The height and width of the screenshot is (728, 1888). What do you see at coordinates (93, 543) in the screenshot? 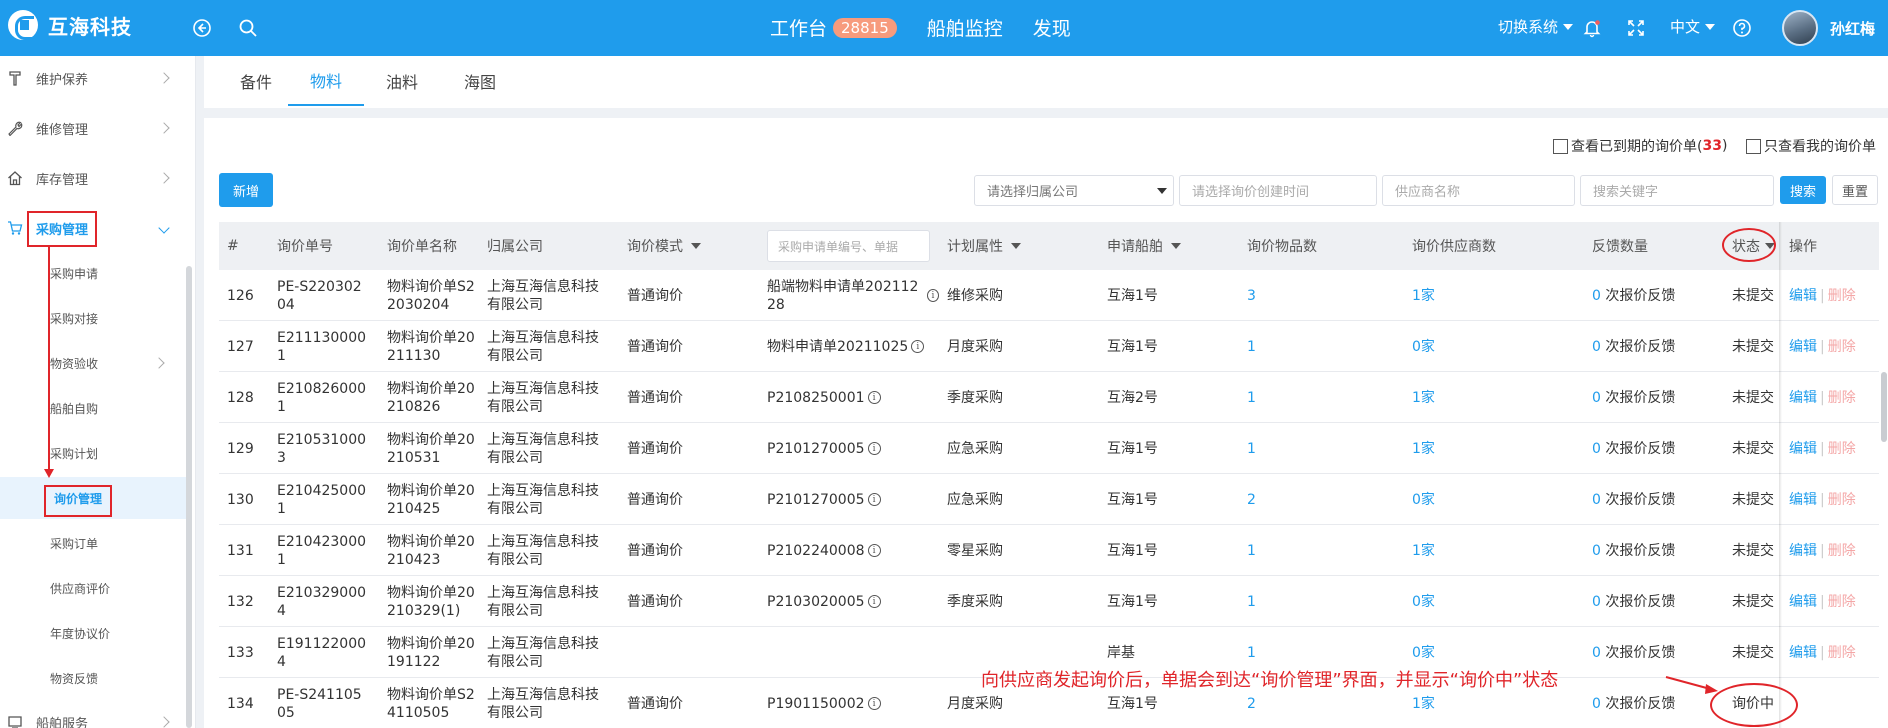
I see `sidebar-sub-purchase-order: 采购订单` at bounding box center [93, 543].